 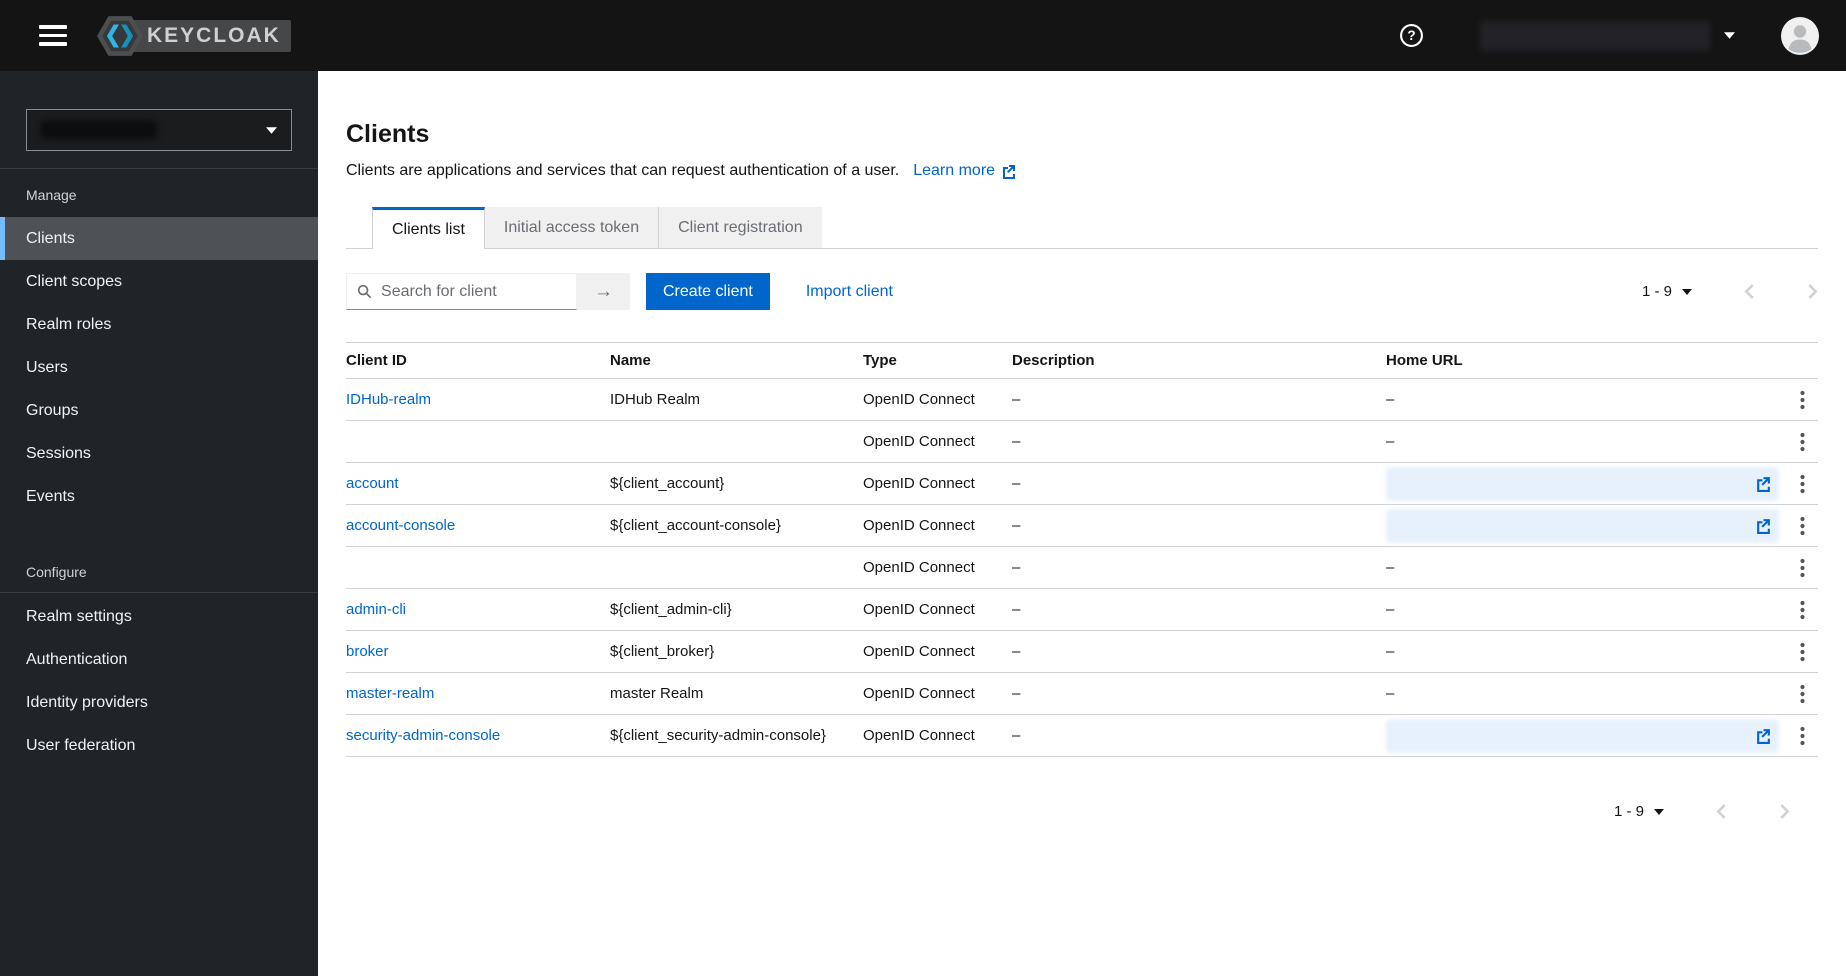 I want to click on cell-name: master Realm, so click(x=657, y=693).